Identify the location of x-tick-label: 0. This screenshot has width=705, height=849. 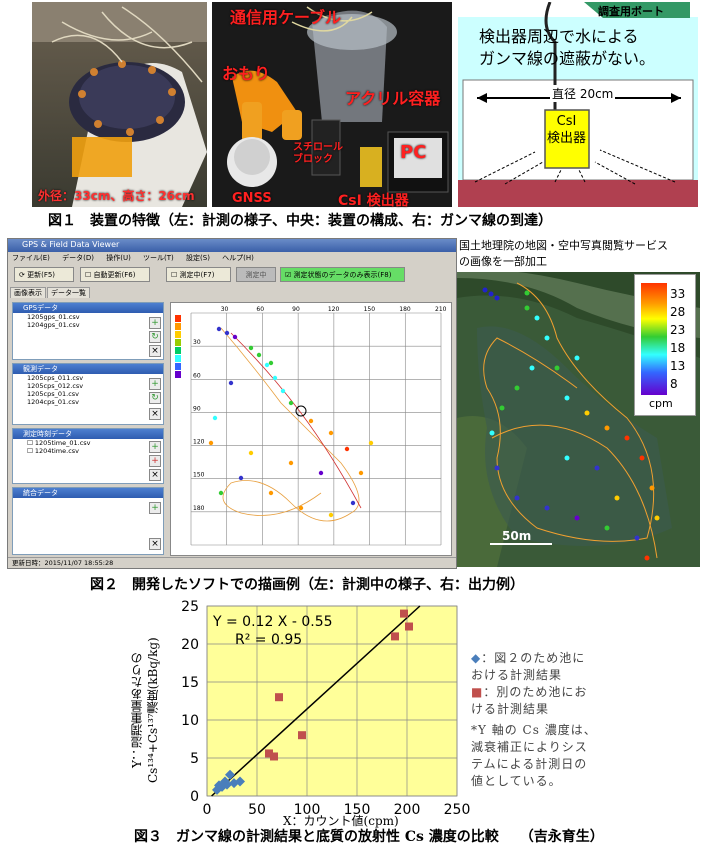
(207, 810).